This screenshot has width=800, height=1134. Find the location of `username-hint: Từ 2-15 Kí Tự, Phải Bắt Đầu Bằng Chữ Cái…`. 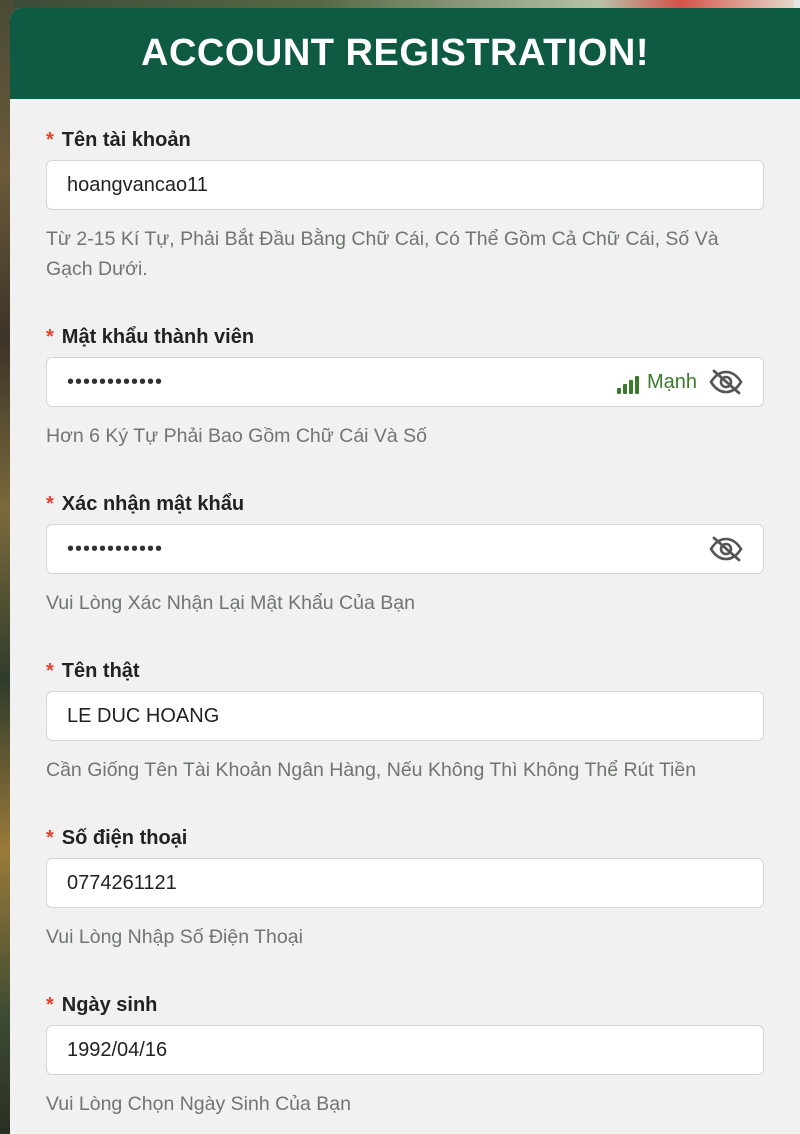

username-hint: Từ 2-15 Kí Tự, Phải Bắt Đầu Bằng Chữ Cái… is located at coordinates (382, 254).